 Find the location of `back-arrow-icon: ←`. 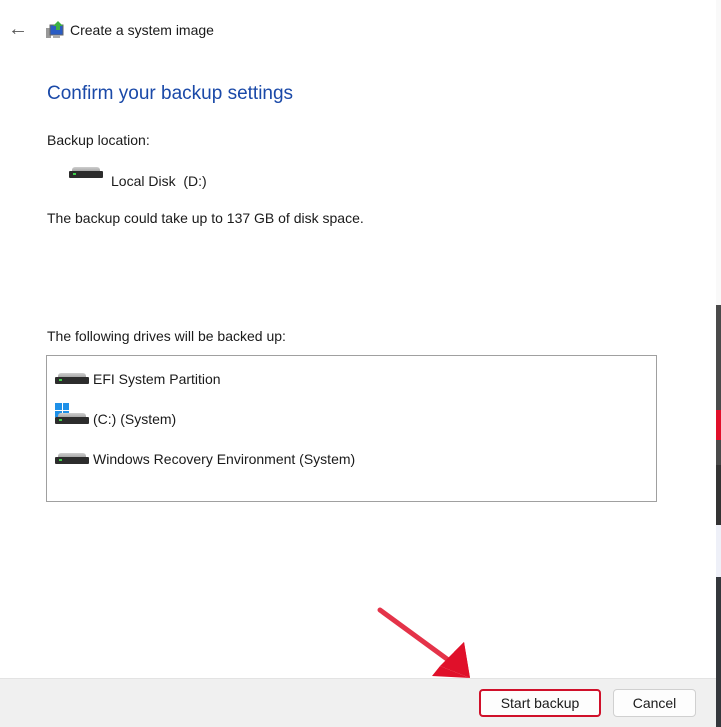

back-arrow-icon: ← is located at coordinates (18, 29).